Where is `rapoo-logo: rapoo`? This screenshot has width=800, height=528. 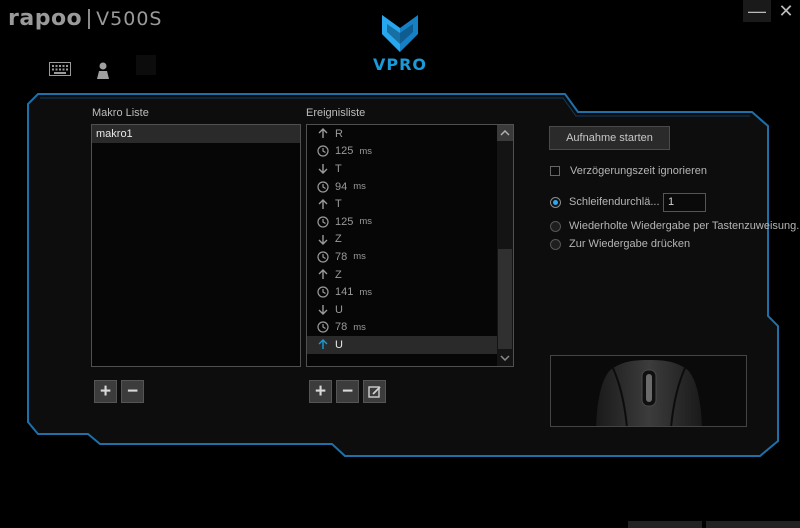
rapoo-logo: rapoo is located at coordinates (45, 18).